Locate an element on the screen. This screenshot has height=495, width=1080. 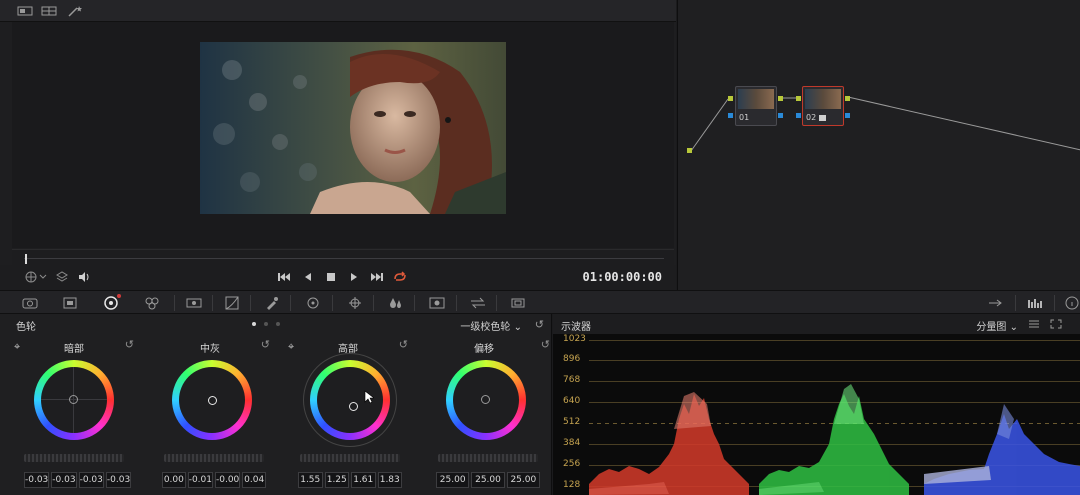
node-02: 02 is located at coordinates (823, 106).